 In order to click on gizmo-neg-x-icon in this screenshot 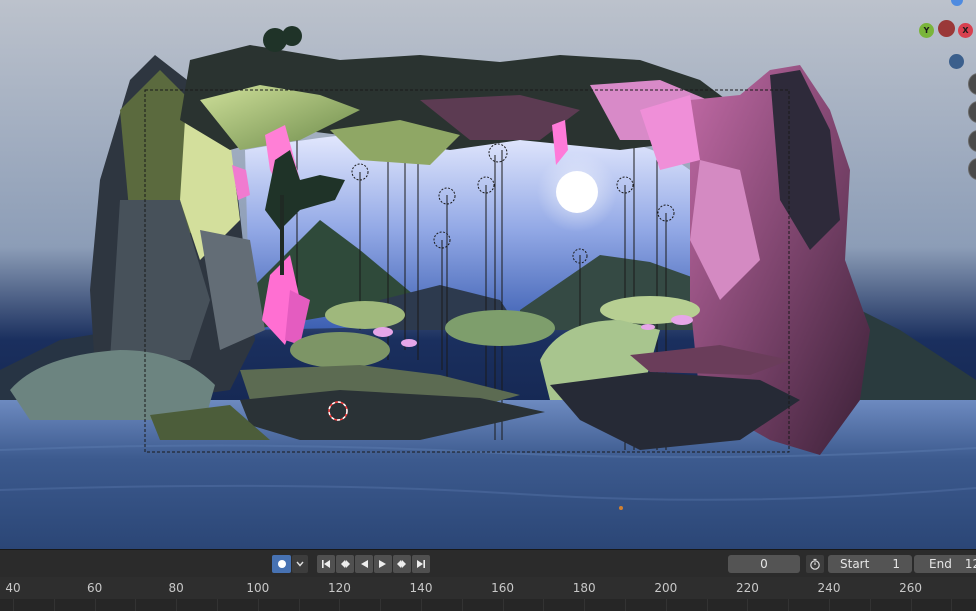, I will do `click(946, 28)`.